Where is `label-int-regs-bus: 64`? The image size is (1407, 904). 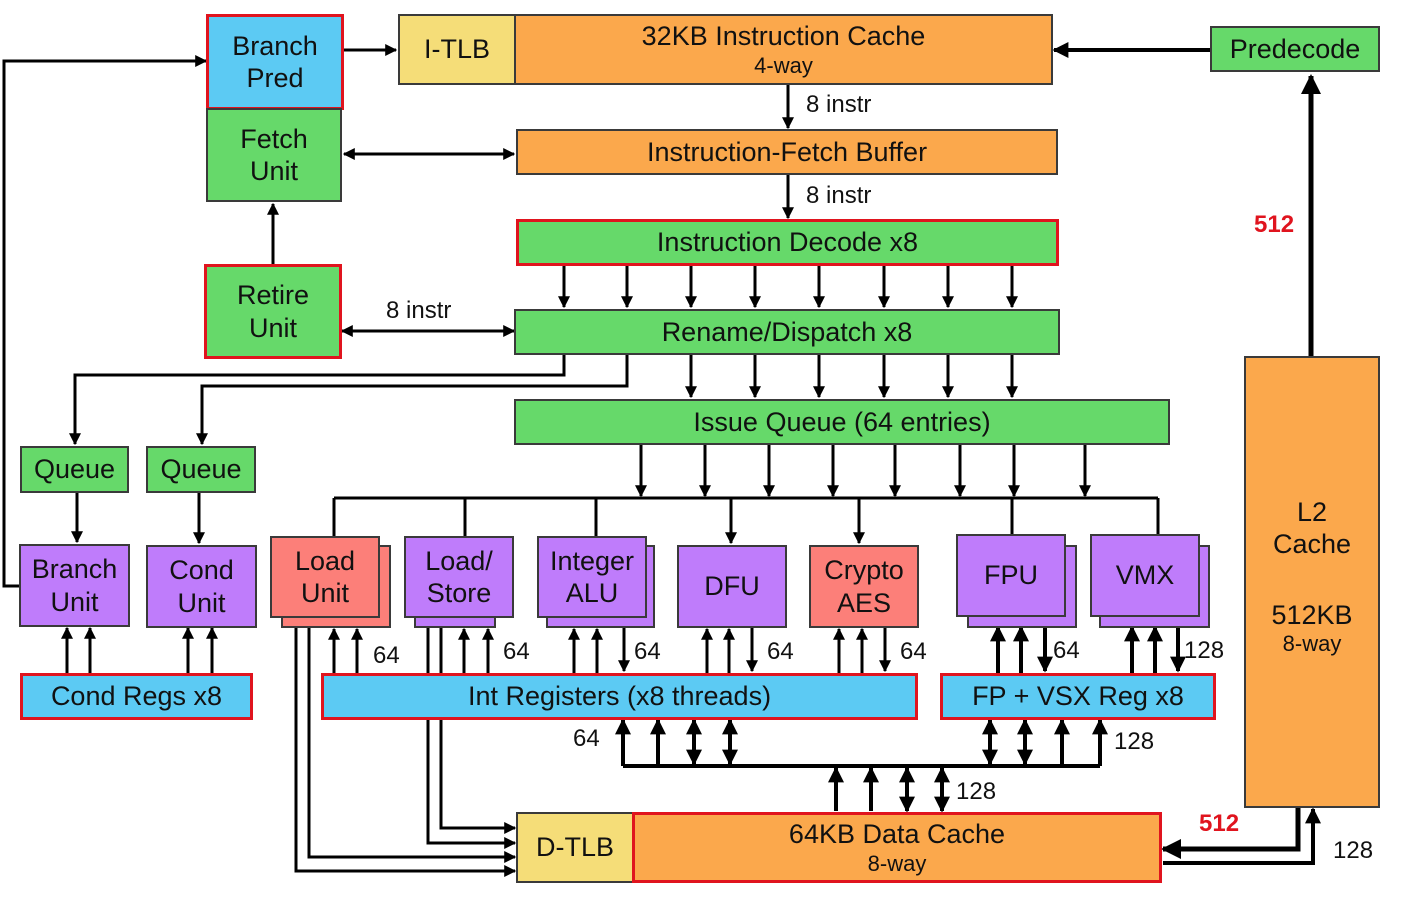
label-int-regs-bus: 64 is located at coordinates (586, 738).